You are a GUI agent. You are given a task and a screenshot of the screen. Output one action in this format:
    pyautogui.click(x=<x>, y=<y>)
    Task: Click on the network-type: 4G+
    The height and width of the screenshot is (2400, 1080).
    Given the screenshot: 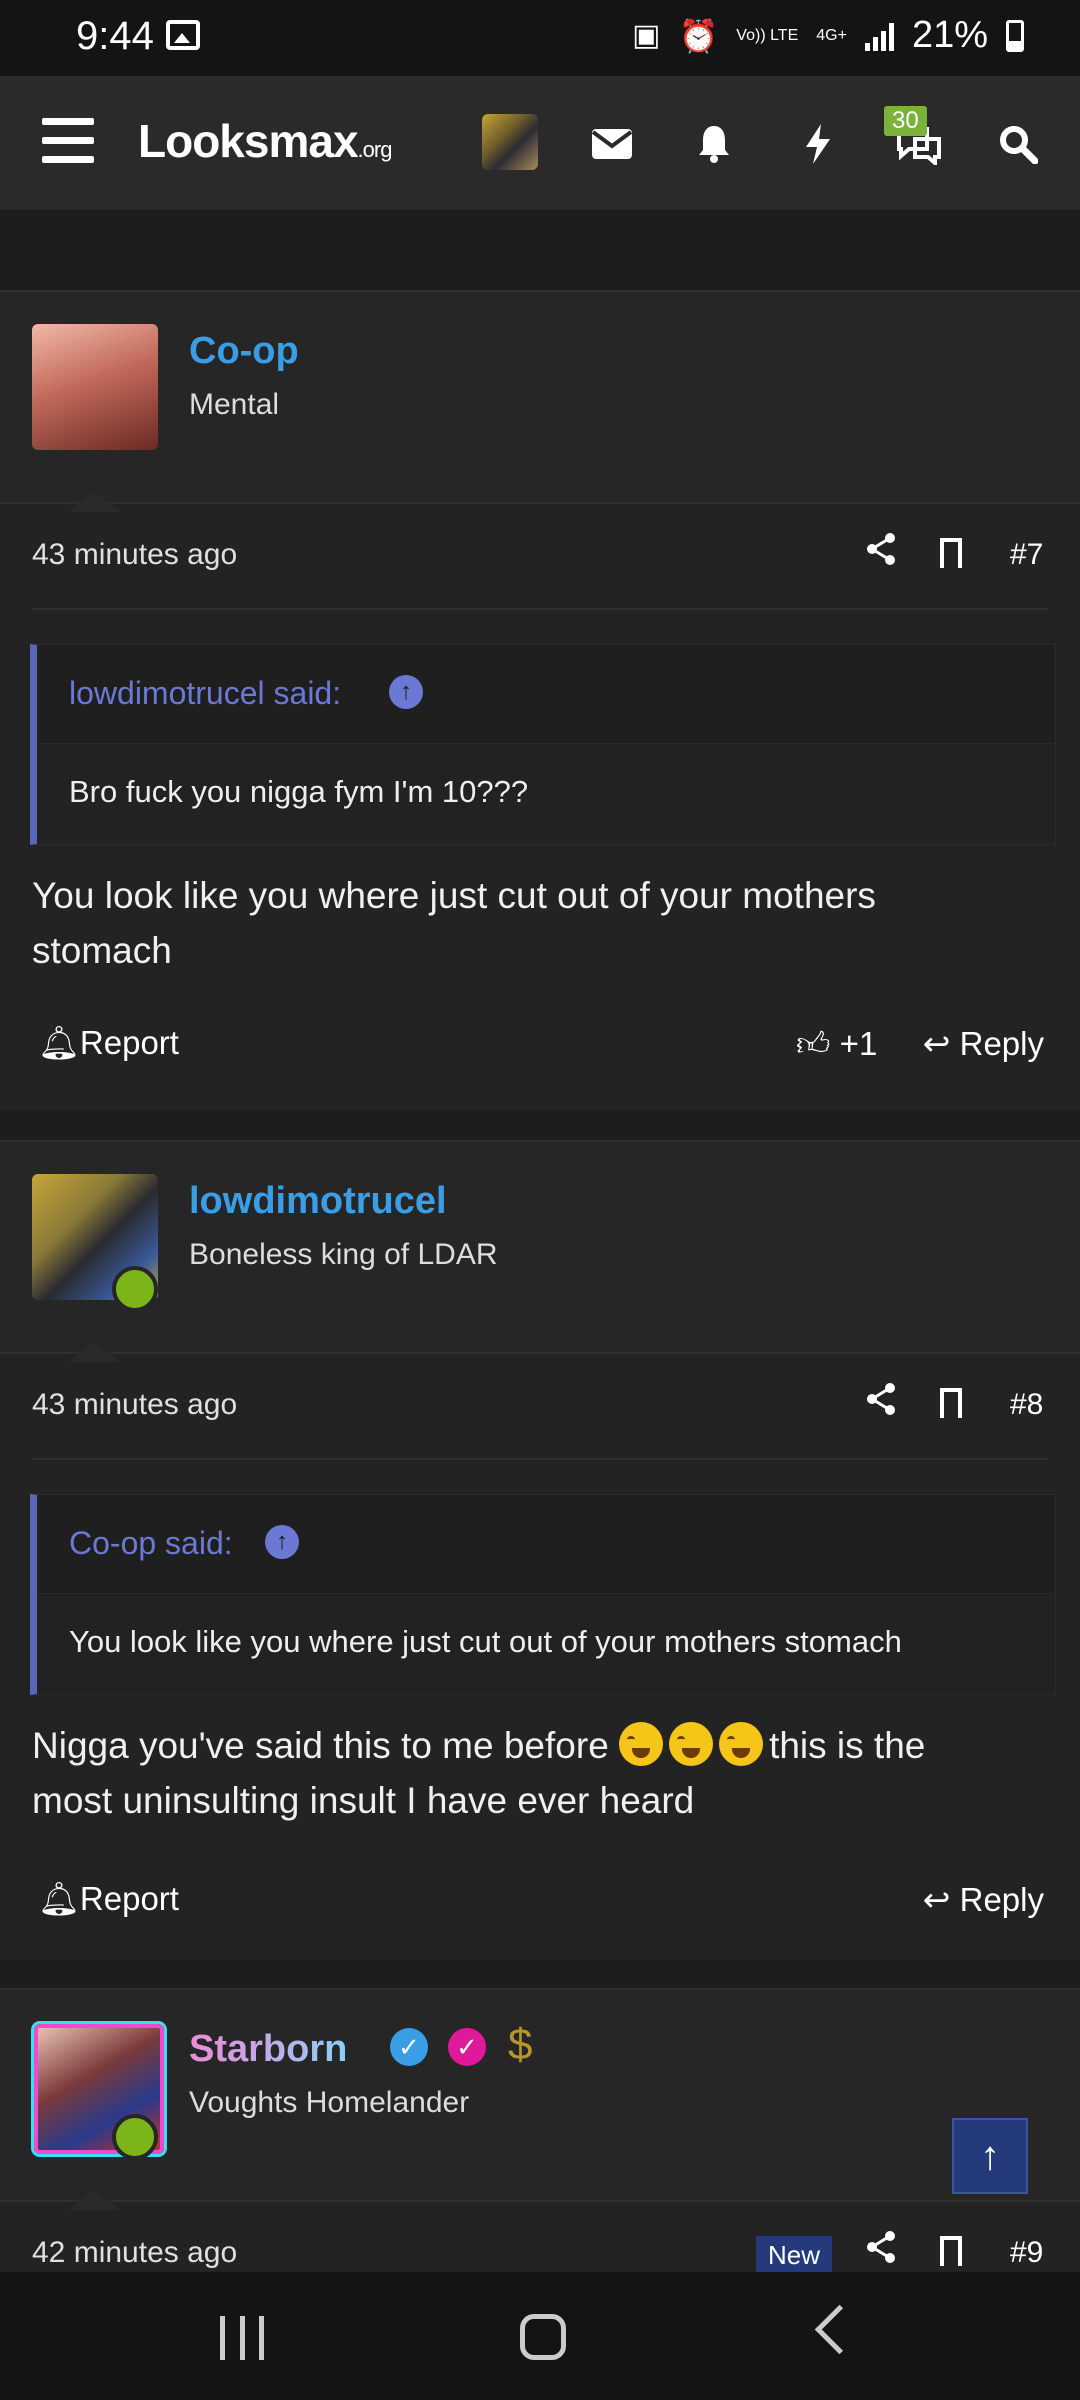 What is the action you would take?
    pyautogui.click(x=831, y=35)
    